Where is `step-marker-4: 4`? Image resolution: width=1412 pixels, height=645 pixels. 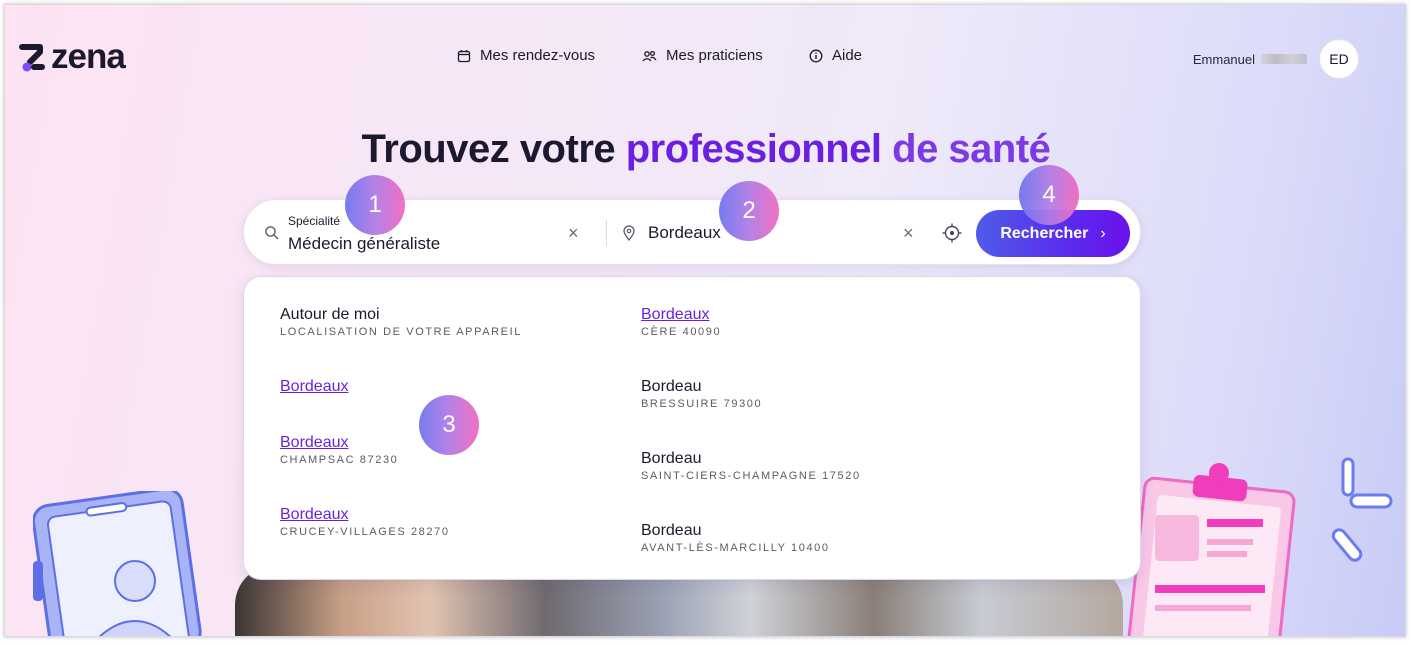
step-marker-4: 4 is located at coordinates (1049, 195).